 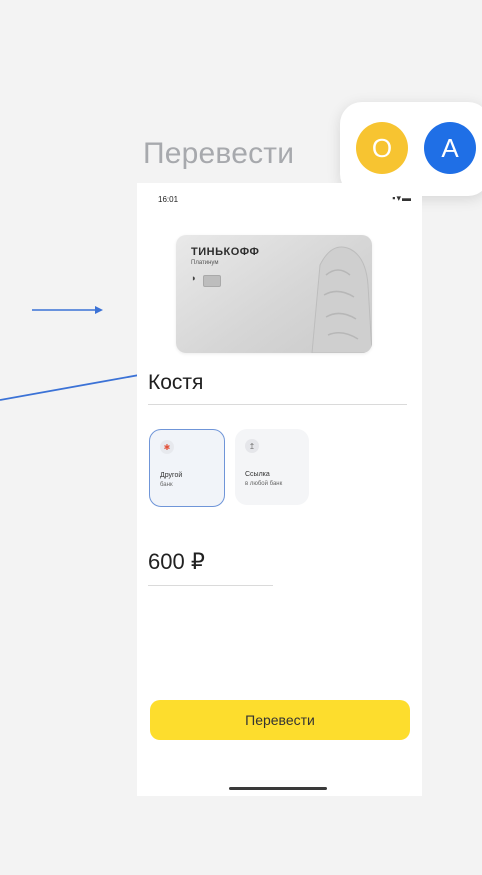 What do you see at coordinates (257, 474) in the screenshot?
I see `option-label: Ссылка` at bounding box center [257, 474].